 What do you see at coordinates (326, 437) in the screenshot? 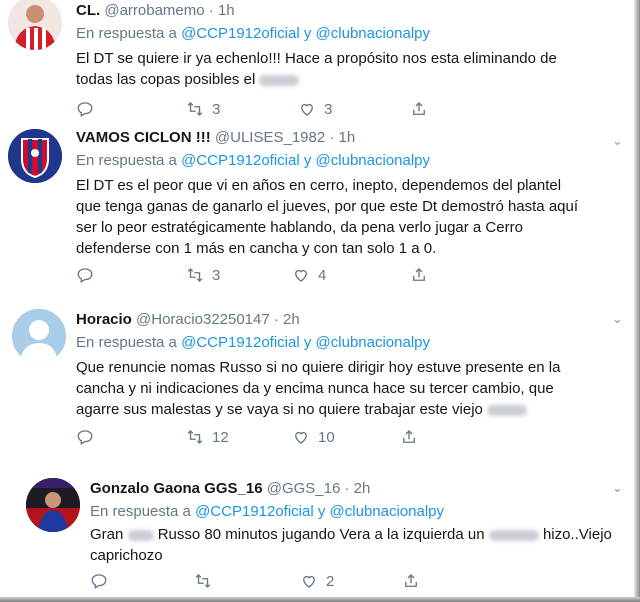
I see `like-count: 10` at bounding box center [326, 437].